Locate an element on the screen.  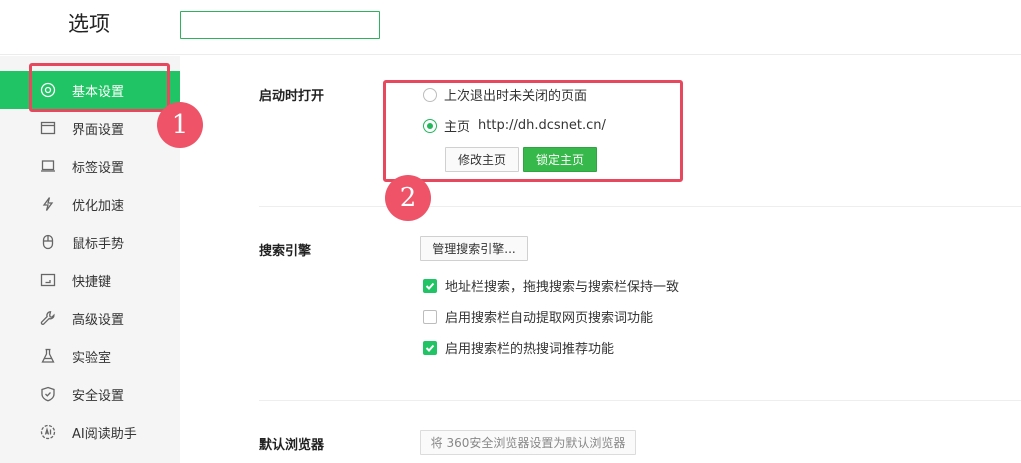
sidebar-item-label: 实验室 is located at coordinates (92, 358).